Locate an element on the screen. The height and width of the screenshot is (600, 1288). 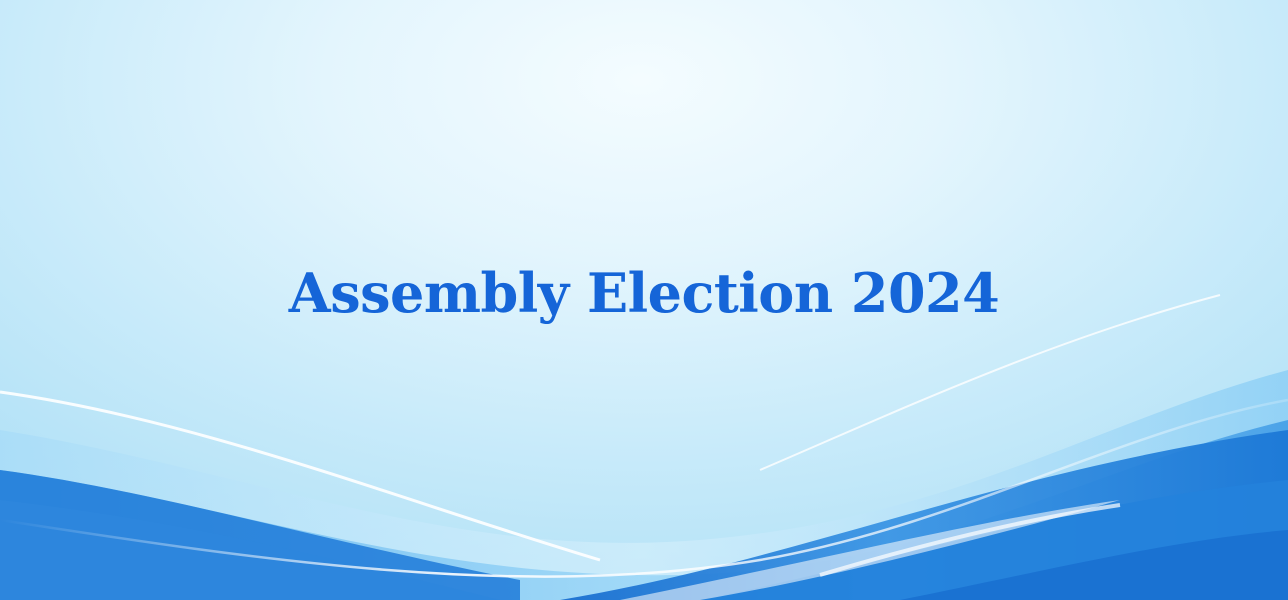
headline: Assembly Election 2024 is located at coordinates (644, 293).